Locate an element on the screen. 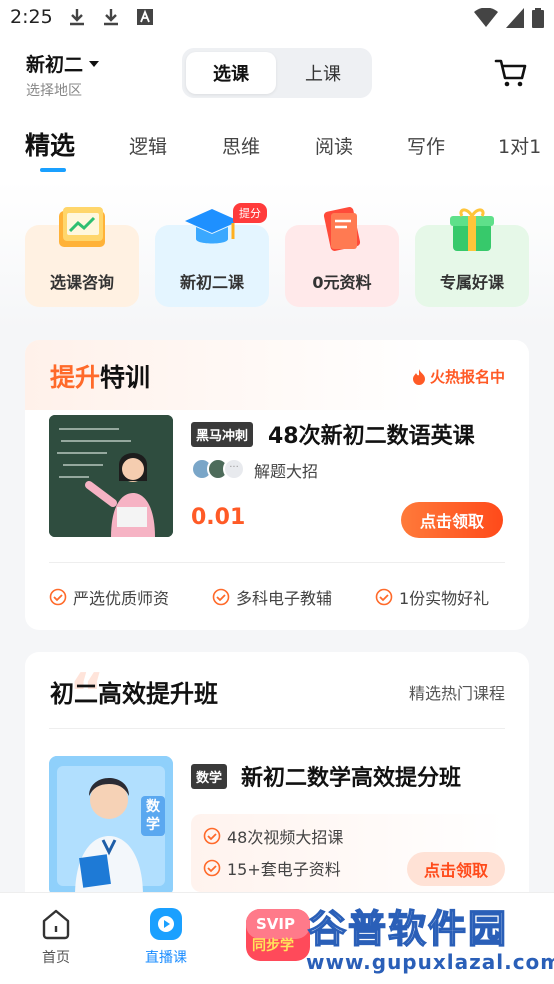 Image resolution: width=554 pixels, height=984 pixels. segment-attend-class: 上课 is located at coordinates (323, 73).